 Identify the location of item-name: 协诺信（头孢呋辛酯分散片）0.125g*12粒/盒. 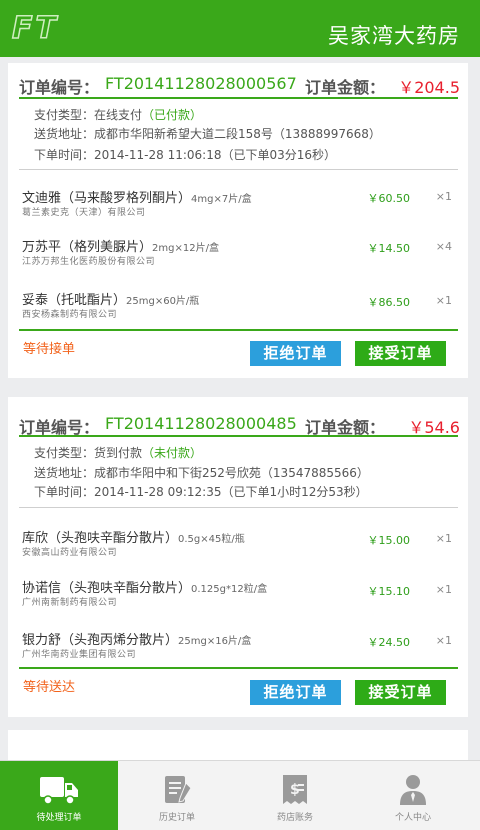
(145, 588).